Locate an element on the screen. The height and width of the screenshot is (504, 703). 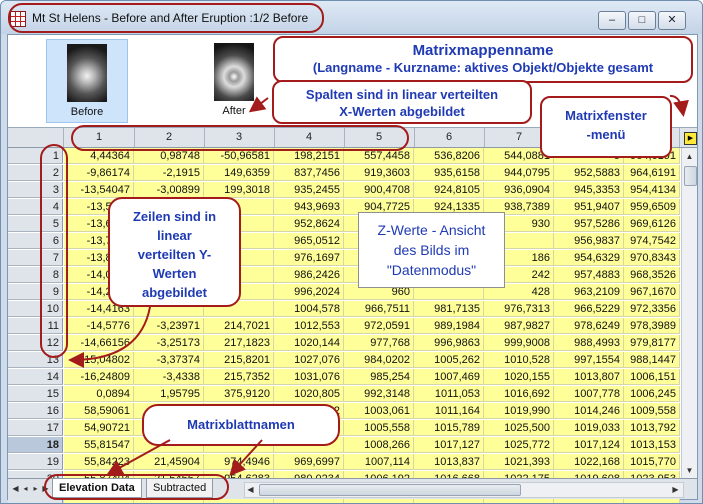
matrix-cell: 945,3353 is located at coordinates (589, 190).